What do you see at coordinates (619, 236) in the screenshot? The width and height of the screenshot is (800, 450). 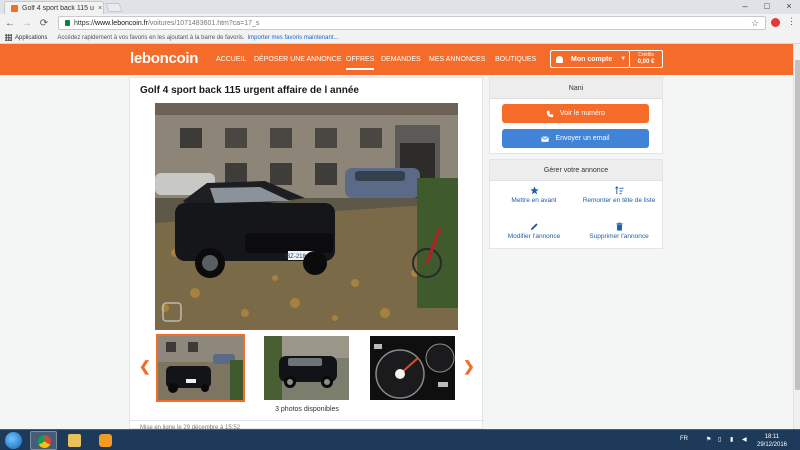 I see `delete-ad-label: Supprimer l'annonce` at bounding box center [619, 236].